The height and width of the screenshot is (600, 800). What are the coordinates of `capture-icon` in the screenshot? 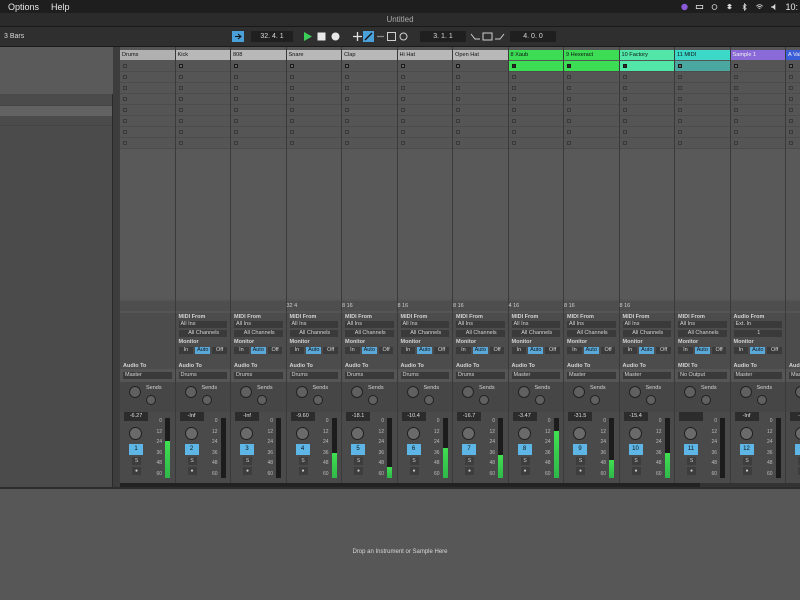 It's located at (403, 36).